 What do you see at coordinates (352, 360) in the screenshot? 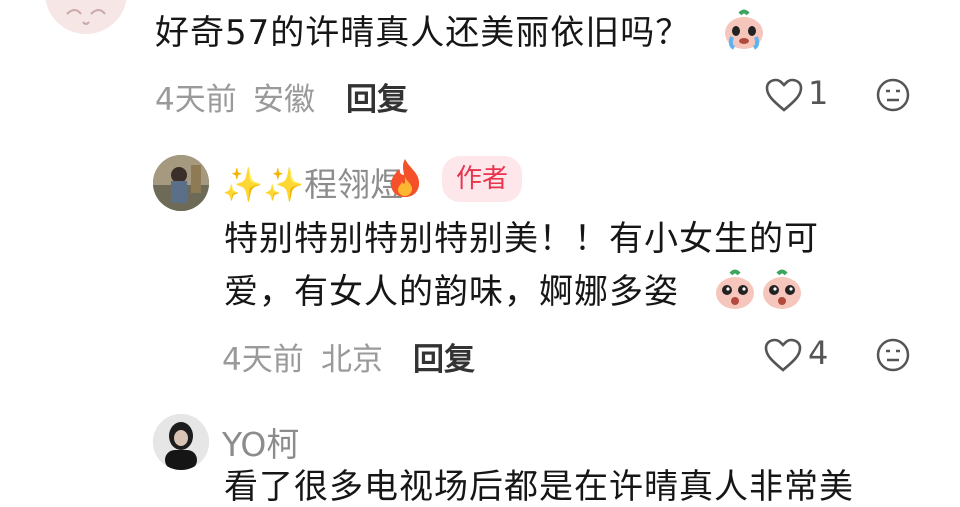
I see `reply-location: 北京` at bounding box center [352, 360].